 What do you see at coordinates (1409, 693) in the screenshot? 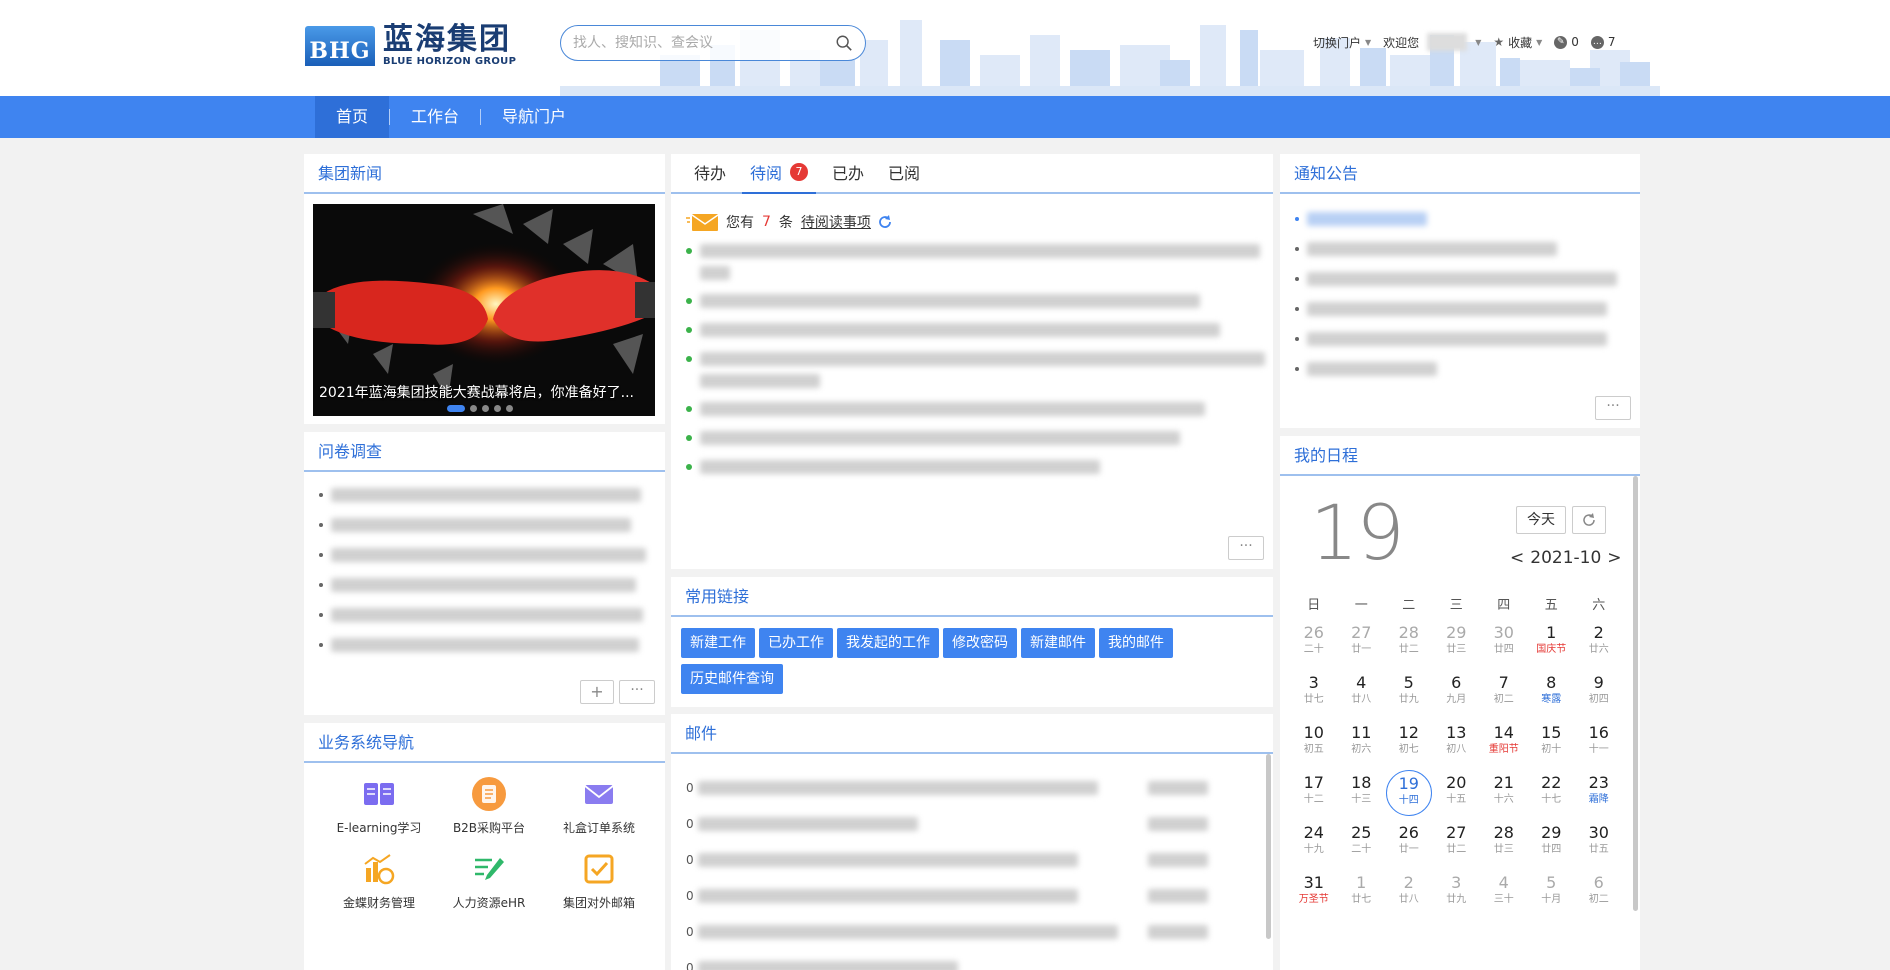
I see `calendar-day: 5 廿九` at bounding box center [1409, 693].